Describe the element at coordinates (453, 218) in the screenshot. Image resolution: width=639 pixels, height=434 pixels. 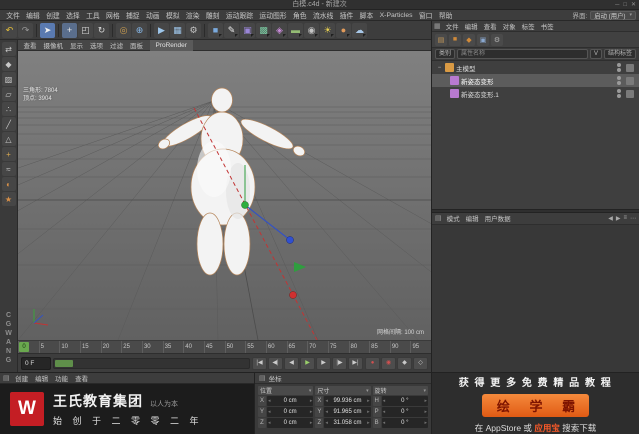
I see `attribute-manager-menu-item: 模式` at that location.